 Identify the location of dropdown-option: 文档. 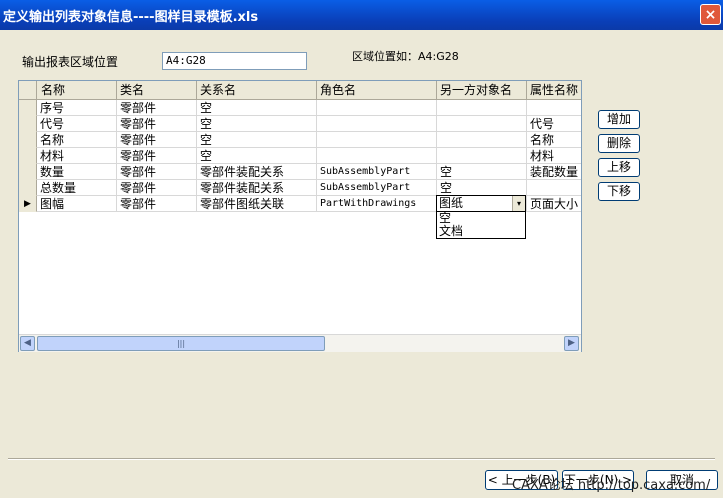
(451, 231).